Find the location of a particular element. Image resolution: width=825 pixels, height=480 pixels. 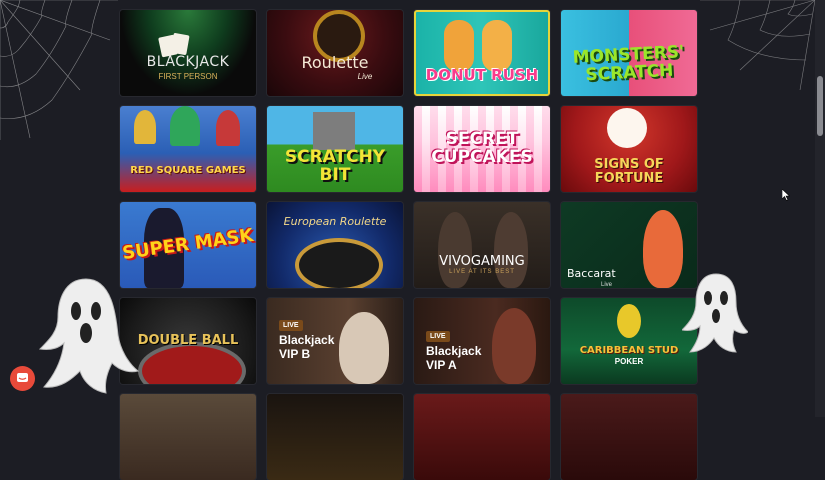

game-tile-red-square-games: RED SQUARE GAMES is located at coordinates (188, 149).